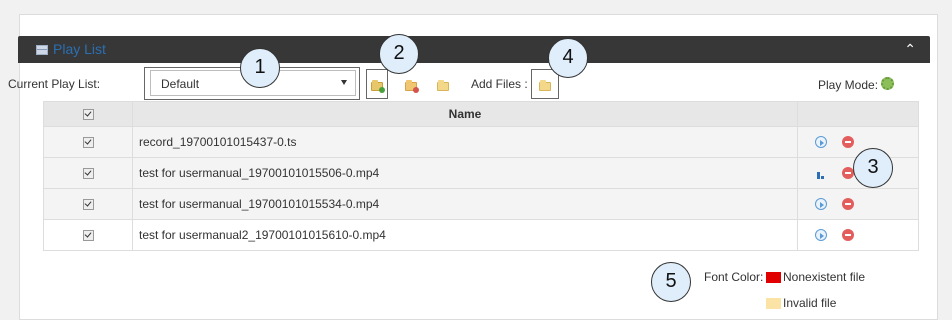 The height and width of the screenshot is (320, 952). What do you see at coordinates (810, 303) in the screenshot?
I see `invalid-label: Invalid file` at bounding box center [810, 303].